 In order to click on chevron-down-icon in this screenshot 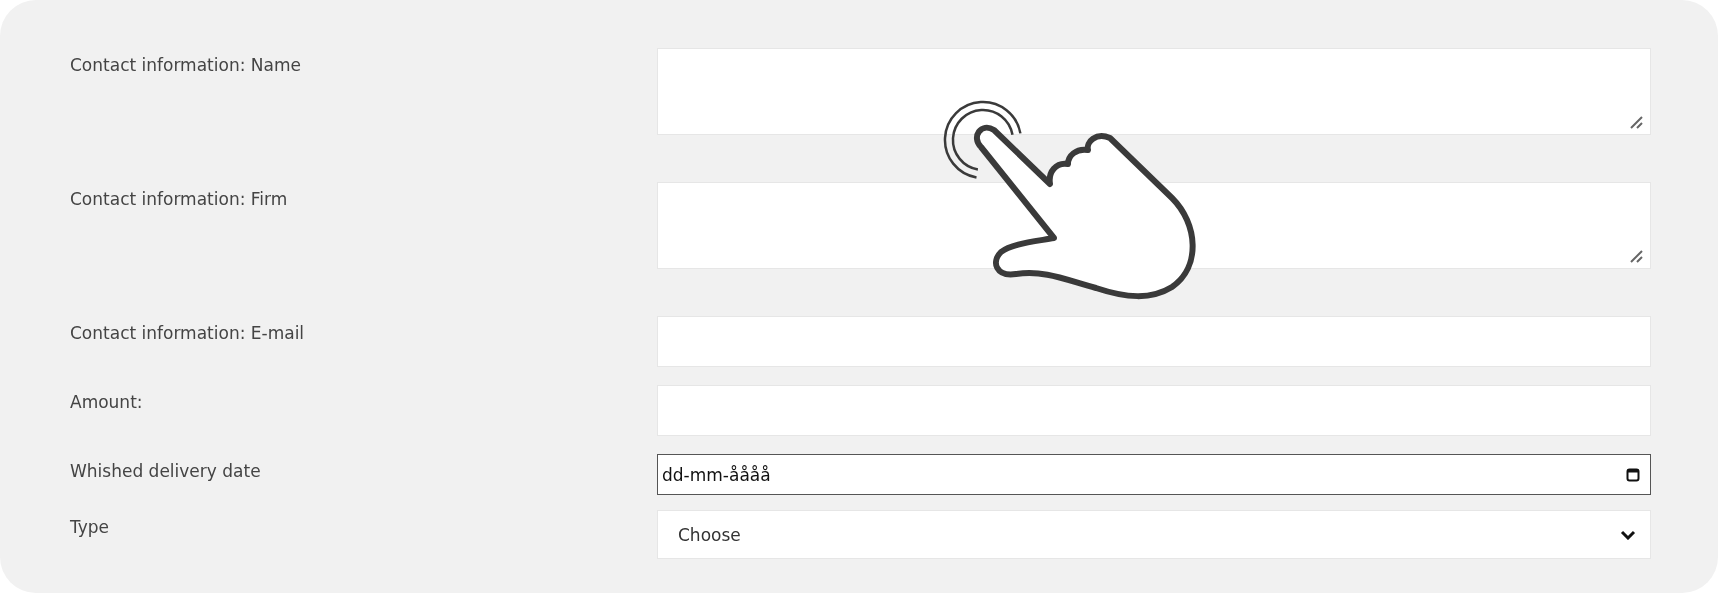, I will do `click(1628, 534)`.